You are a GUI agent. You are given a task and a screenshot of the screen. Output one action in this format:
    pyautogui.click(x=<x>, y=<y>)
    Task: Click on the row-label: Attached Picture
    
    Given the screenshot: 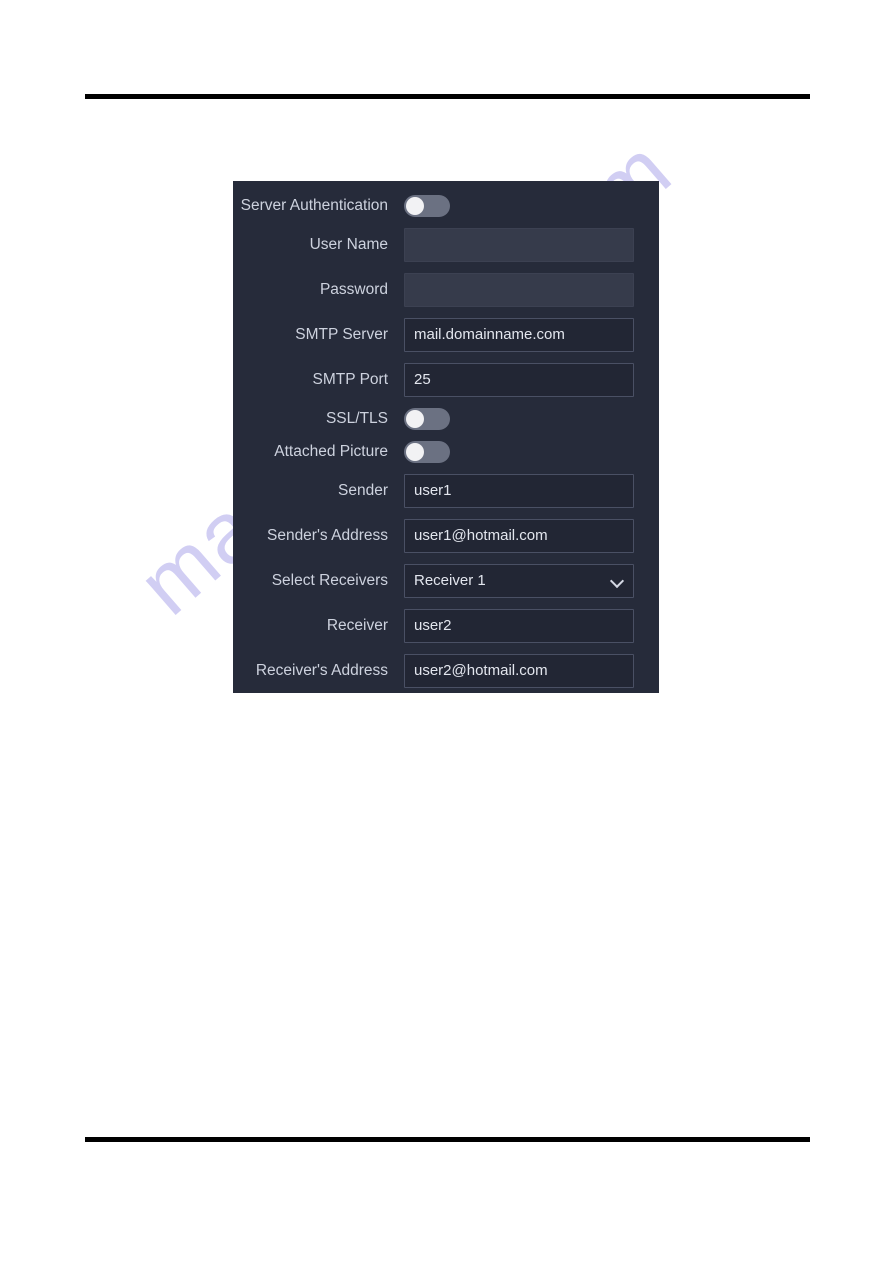 What is the action you would take?
    pyautogui.click(x=331, y=451)
    